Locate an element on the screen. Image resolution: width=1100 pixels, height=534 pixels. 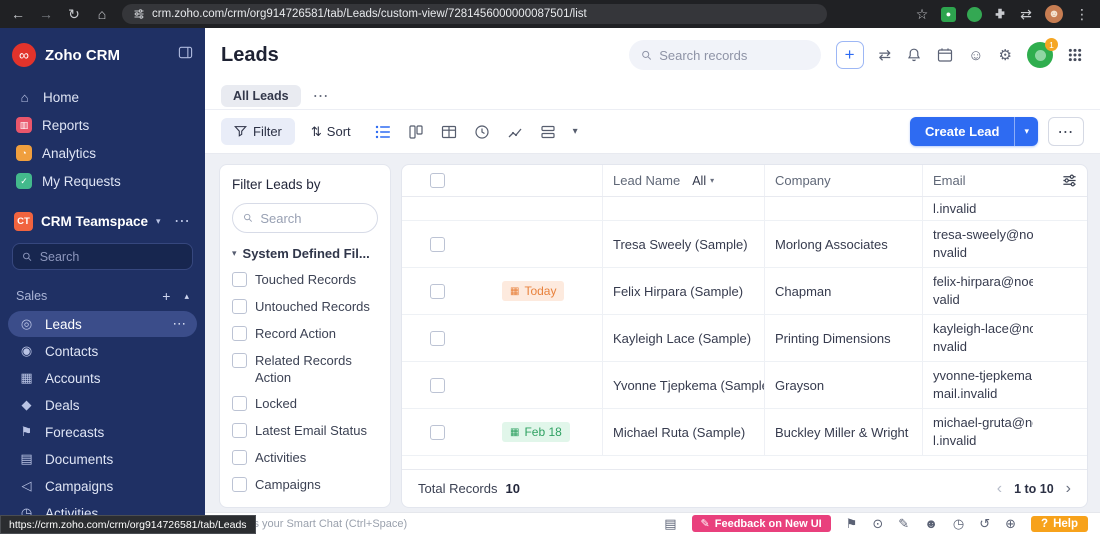
sidebar-item-analytics: ◔ Analytics is located at coordinates (102, 153).